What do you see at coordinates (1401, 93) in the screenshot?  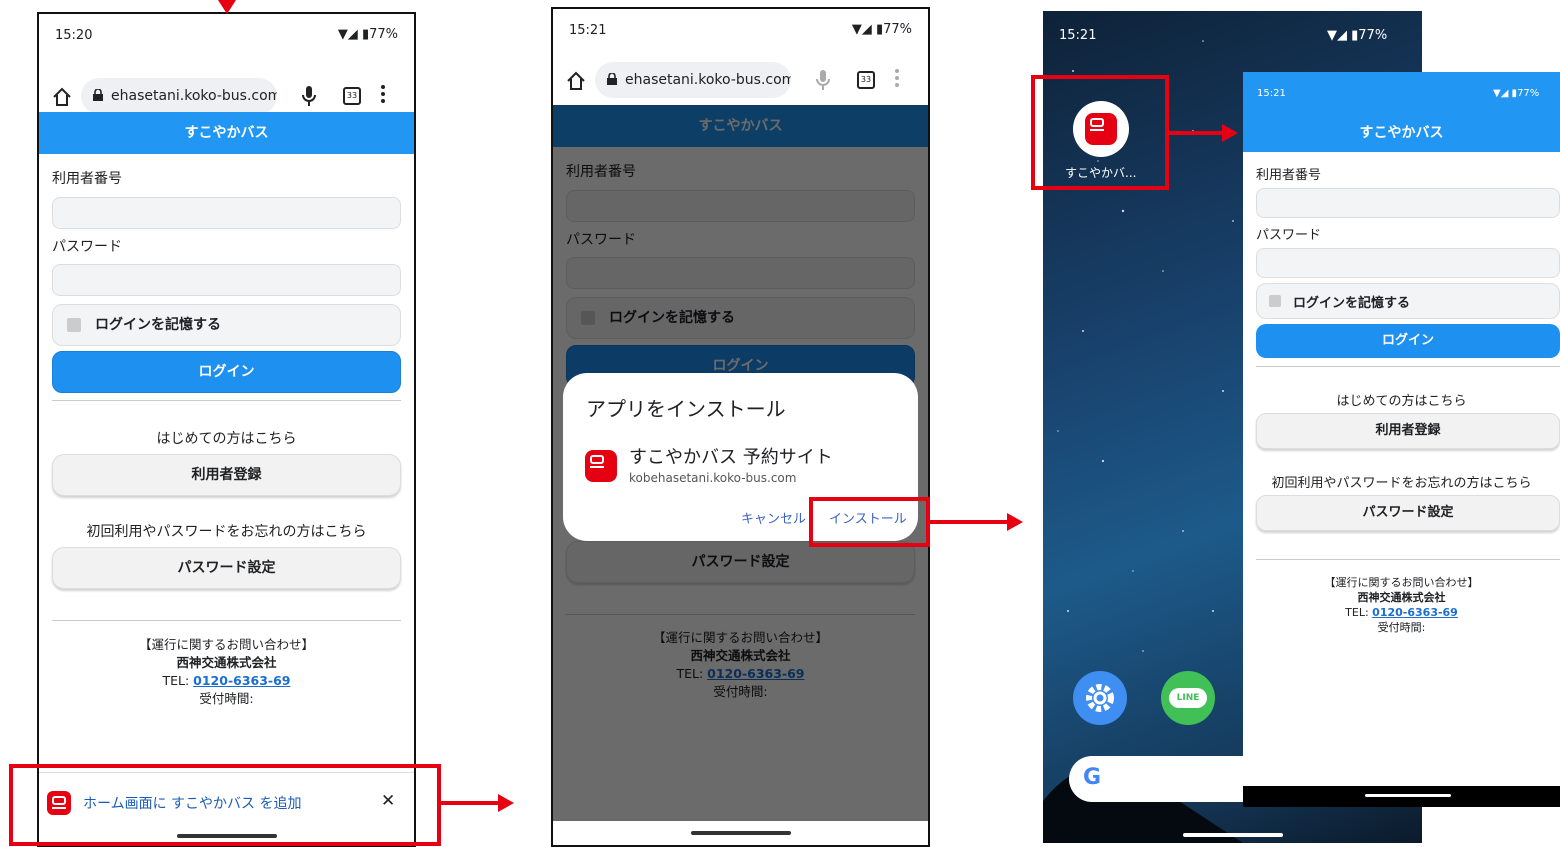 I see `app-status-bar: 15:21 ▼◢ ▮77%` at bounding box center [1401, 93].